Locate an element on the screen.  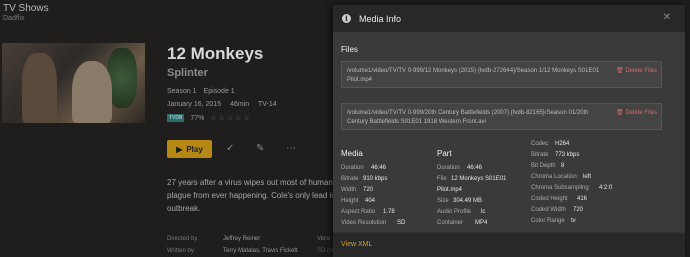
stream-bitrate: Bitrate 773 kbps is located at coordinates (555, 155).